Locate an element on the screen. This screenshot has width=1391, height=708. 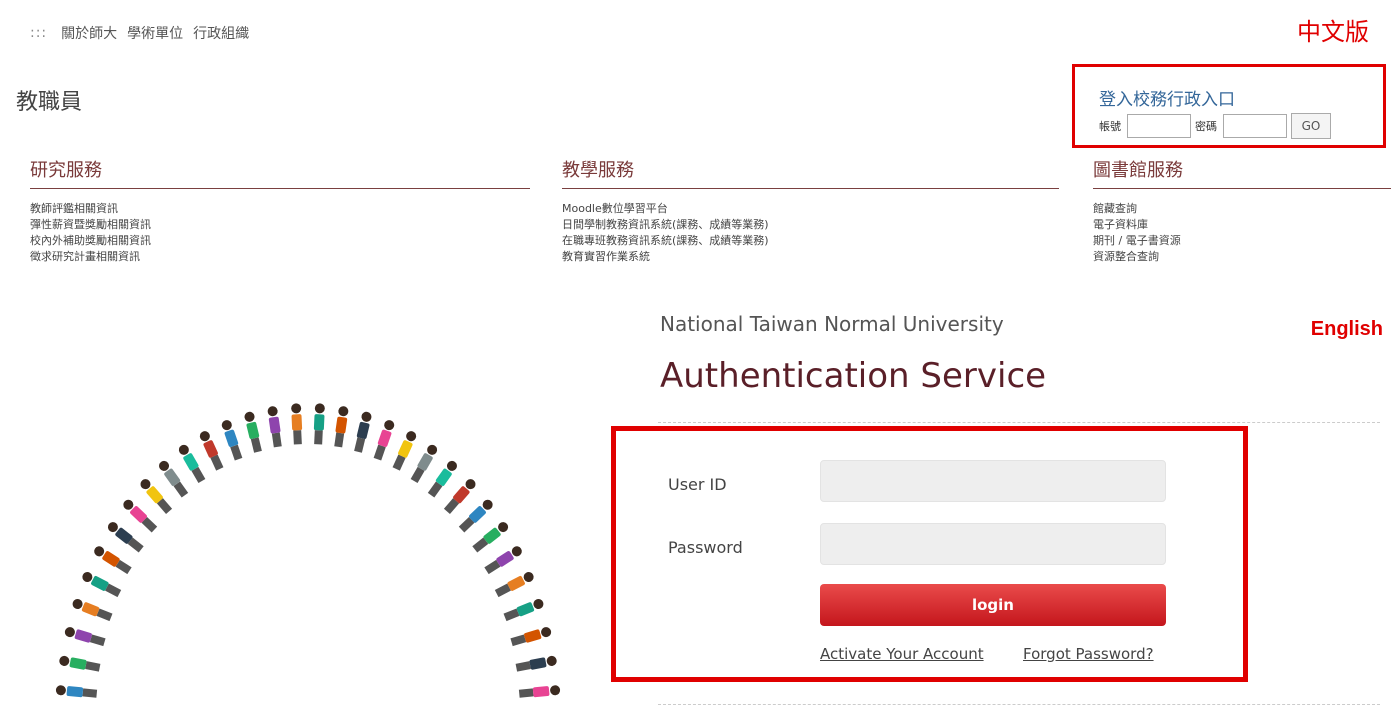
nav-dots: ::: is located at coordinates (39, 33).